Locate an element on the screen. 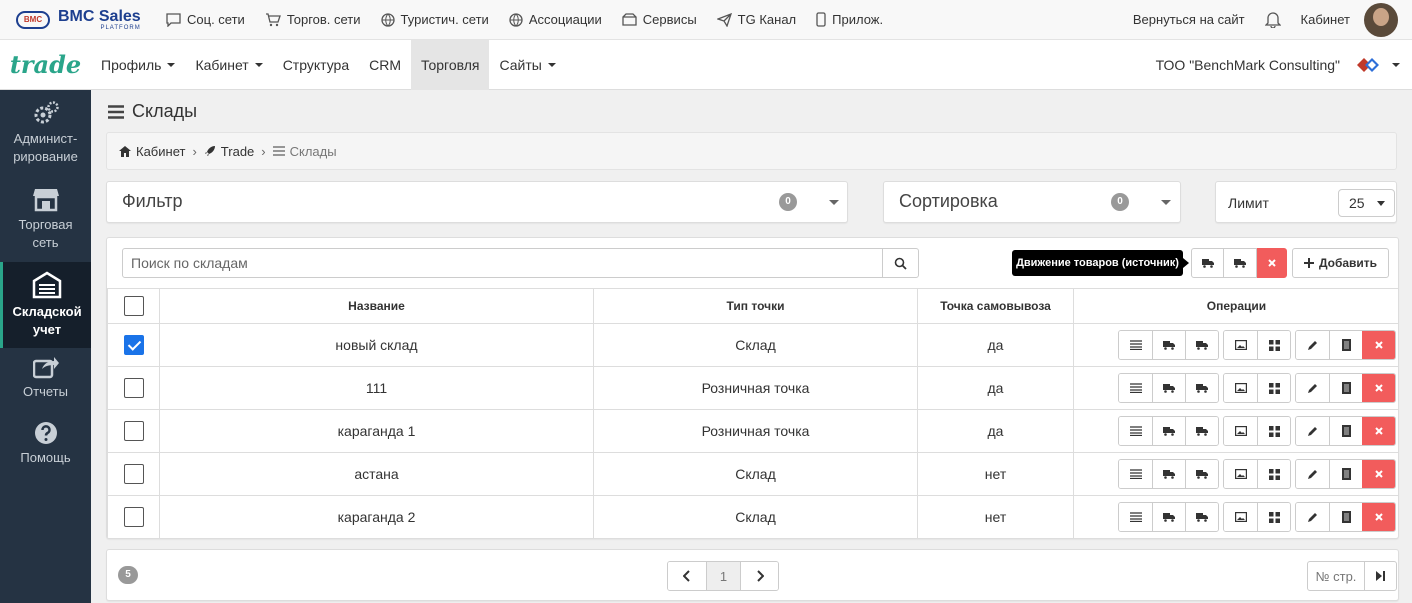  next-page-button is located at coordinates (759, 576).